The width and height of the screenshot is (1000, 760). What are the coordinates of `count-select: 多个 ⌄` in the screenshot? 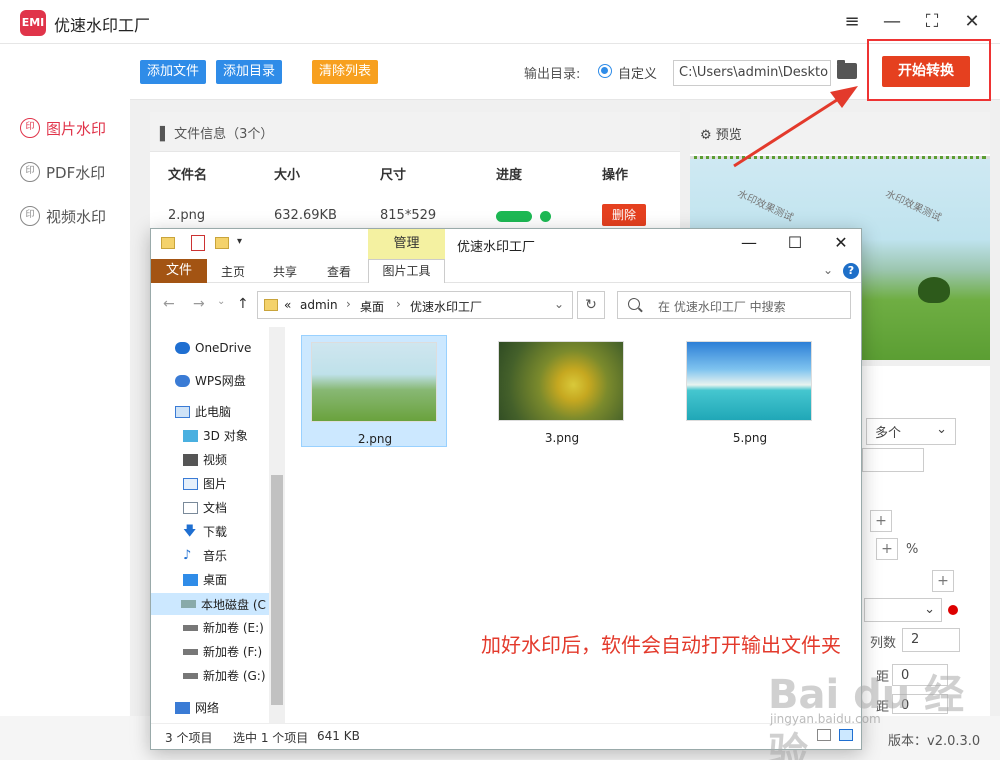 It's located at (911, 431).